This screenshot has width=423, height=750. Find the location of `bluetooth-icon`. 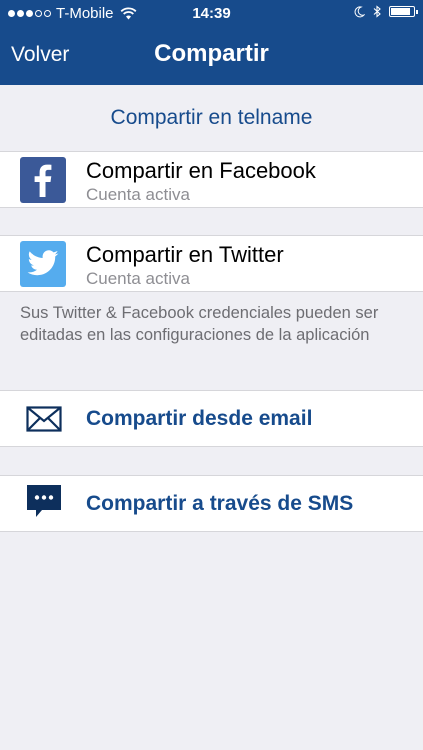

bluetooth-icon is located at coordinates (377, 11).